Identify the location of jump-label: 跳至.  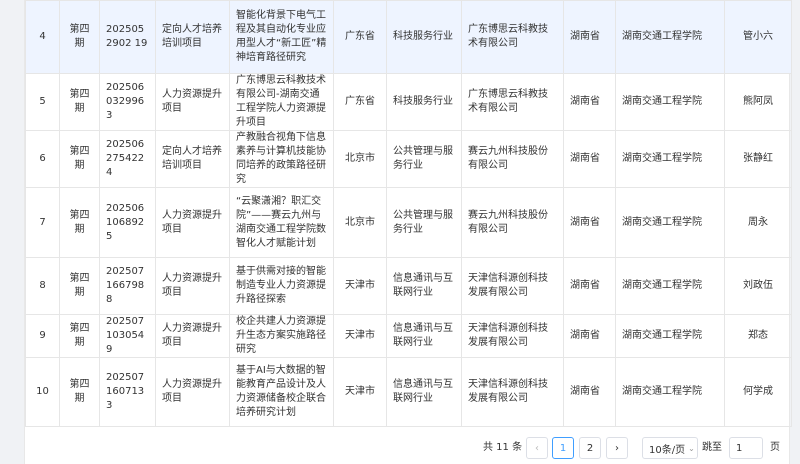
(712, 447).